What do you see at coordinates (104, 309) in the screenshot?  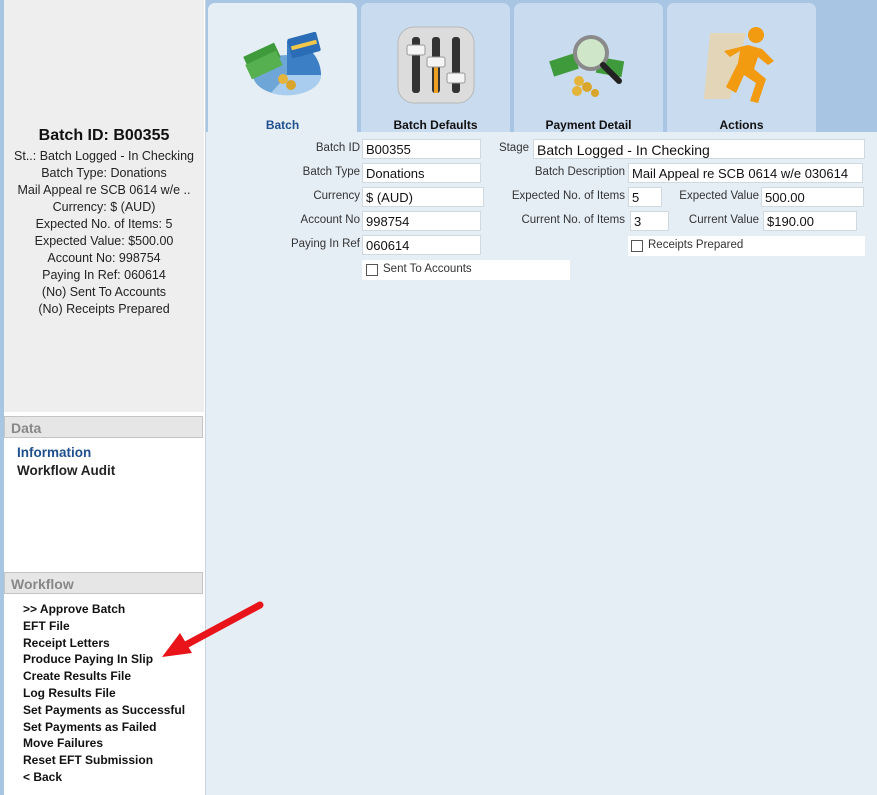 I see `summary-receipts-prepared: (No) Receipts Prepared` at bounding box center [104, 309].